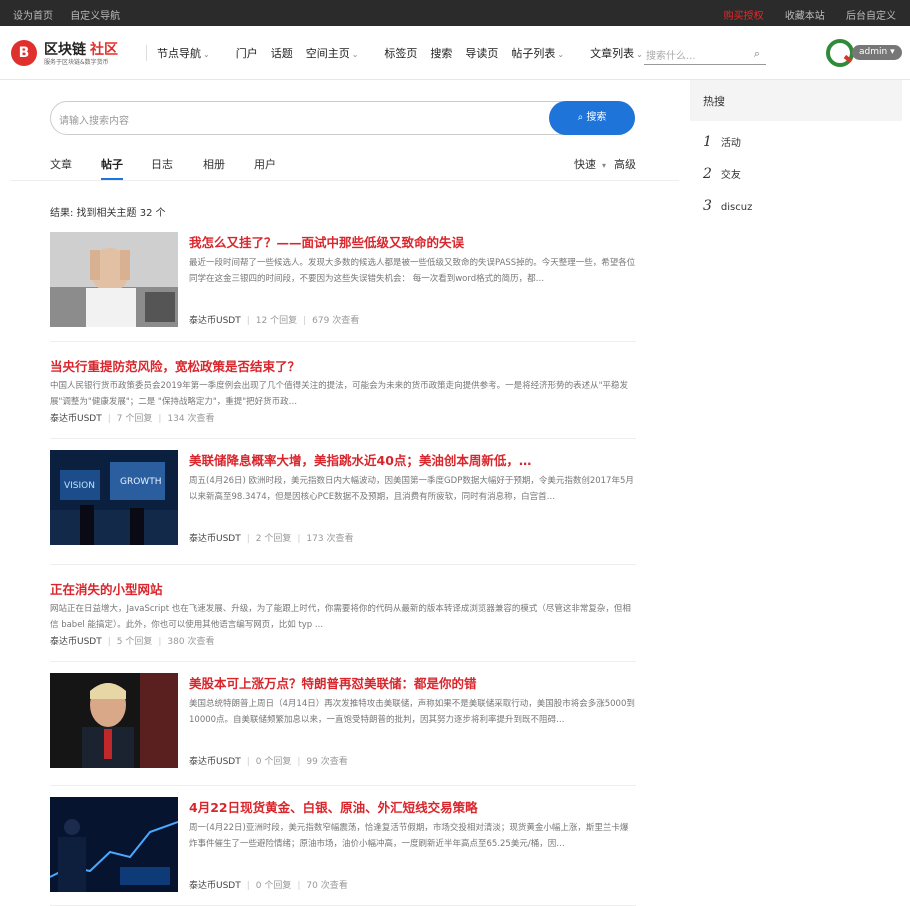 The image size is (910, 906). What do you see at coordinates (625, 164) in the screenshot?
I see `advanced-search-link: 高级` at bounding box center [625, 164].